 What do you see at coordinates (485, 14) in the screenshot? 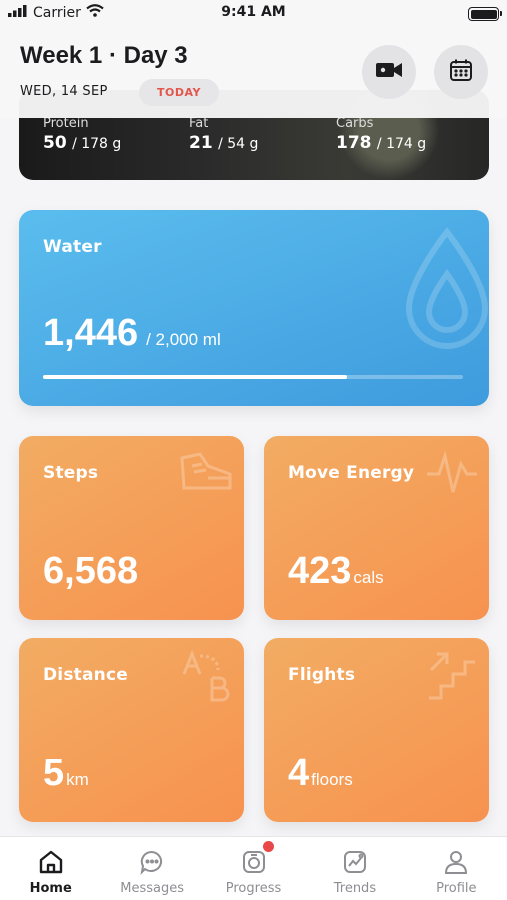
I see `battery-icon` at bounding box center [485, 14].